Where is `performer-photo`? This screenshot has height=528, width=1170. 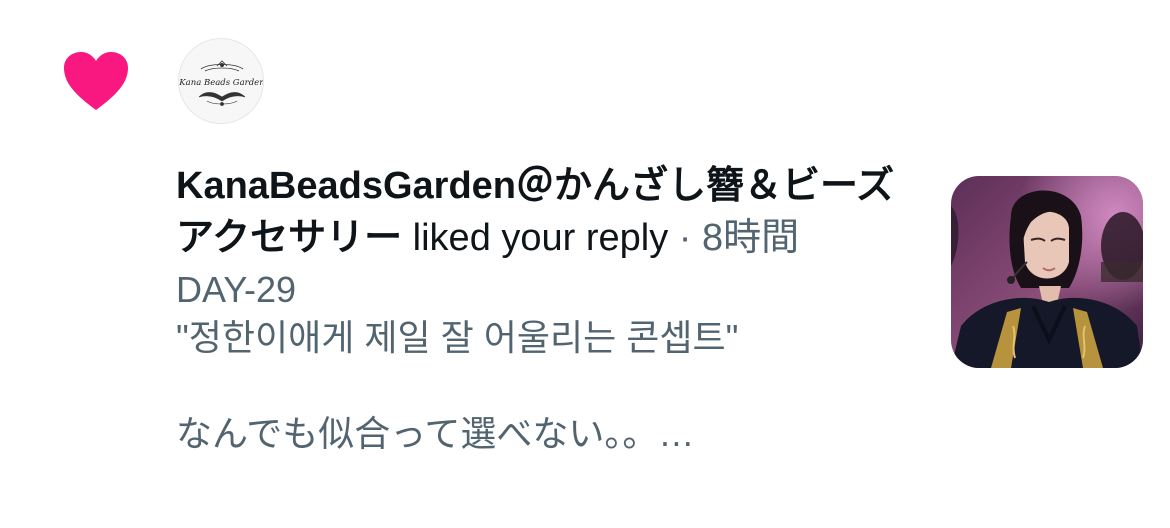
performer-photo is located at coordinates (1047, 272).